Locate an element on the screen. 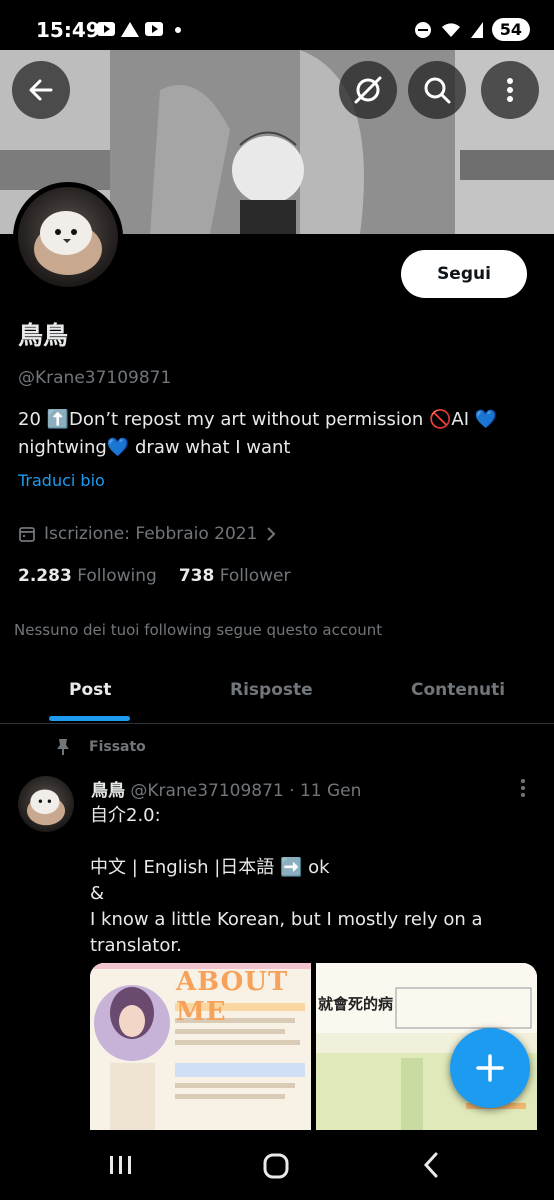  cp-list-title: 就會死的病 is located at coordinates (356, 1004).